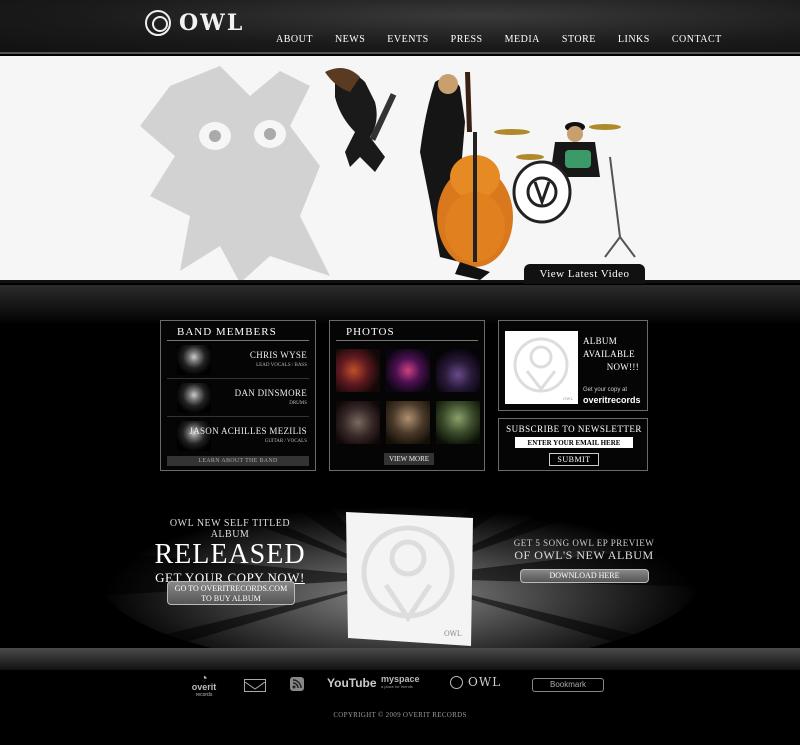  What do you see at coordinates (248, 431) in the screenshot?
I see `member-name: Jason Achilles Mezilis` at bounding box center [248, 431].